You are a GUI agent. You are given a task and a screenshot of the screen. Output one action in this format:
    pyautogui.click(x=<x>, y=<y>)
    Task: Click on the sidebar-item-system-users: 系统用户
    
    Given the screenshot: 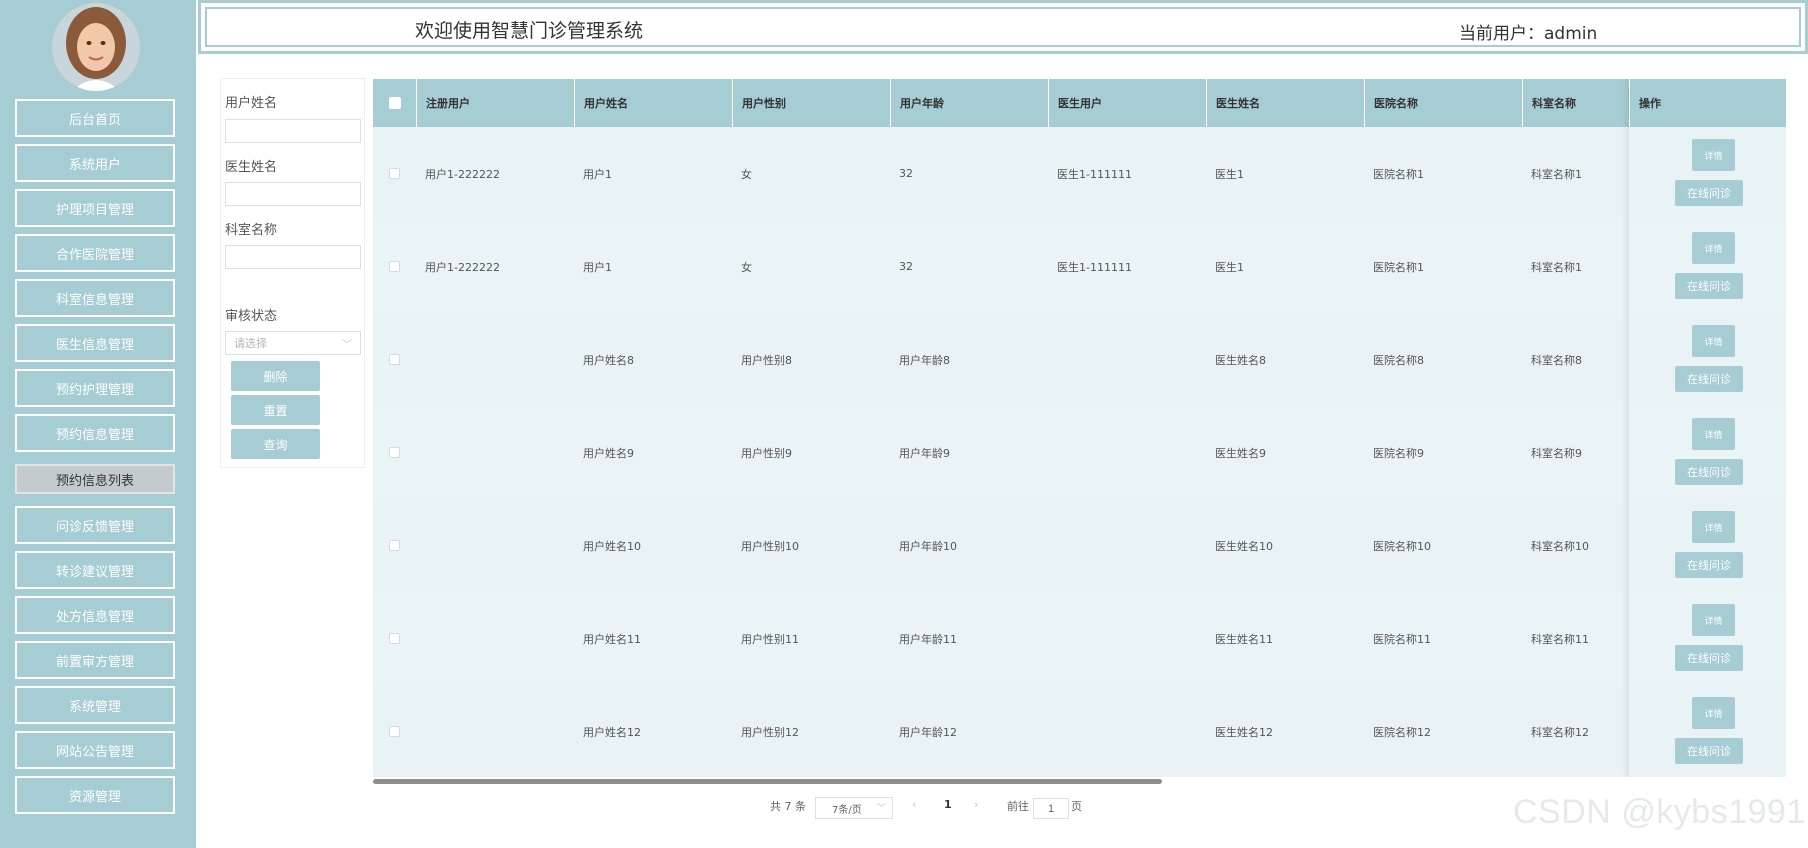 What is the action you would take?
    pyautogui.click(x=95, y=163)
    